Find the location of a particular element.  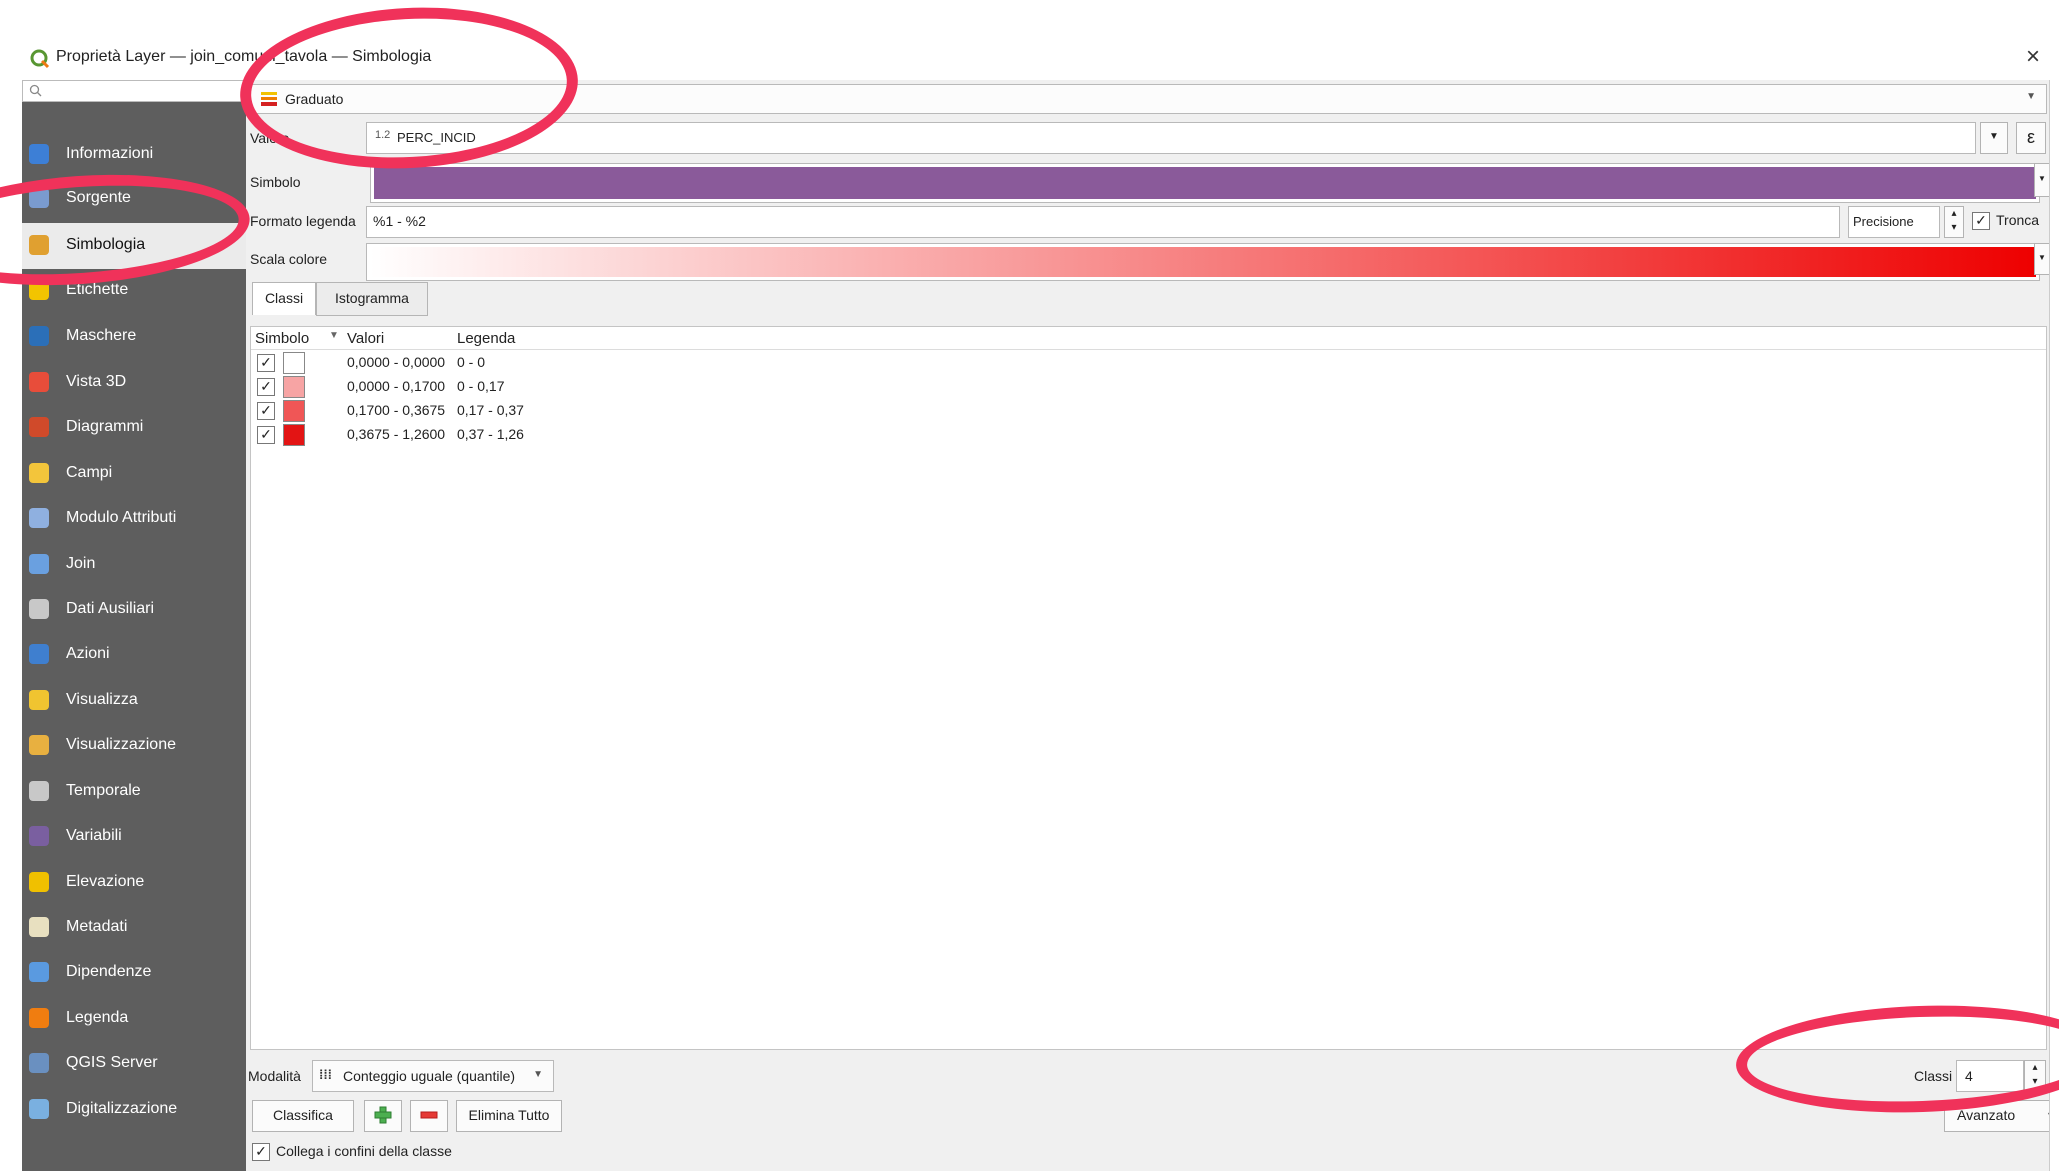

link-boundaries-label: Collega i confini della classe is located at coordinates (364, 1151).